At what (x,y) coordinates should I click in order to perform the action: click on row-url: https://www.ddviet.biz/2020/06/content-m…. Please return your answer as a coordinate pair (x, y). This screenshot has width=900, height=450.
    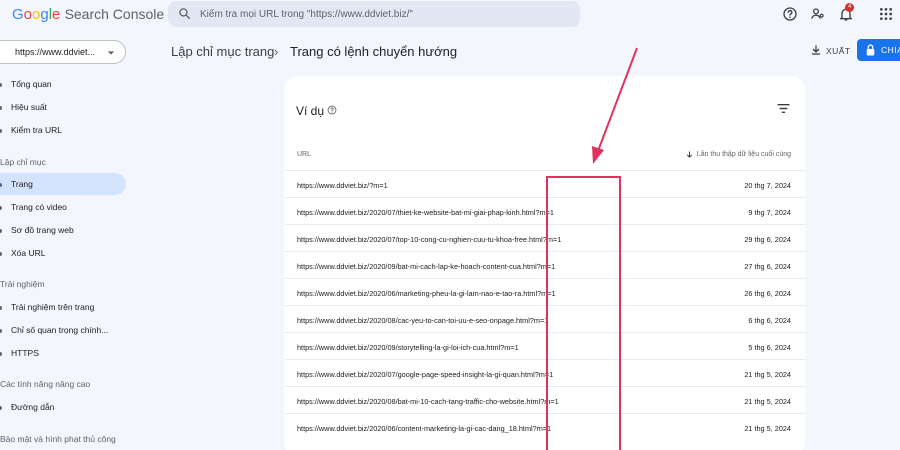
    Looking at the image, I should click on (424, 428).